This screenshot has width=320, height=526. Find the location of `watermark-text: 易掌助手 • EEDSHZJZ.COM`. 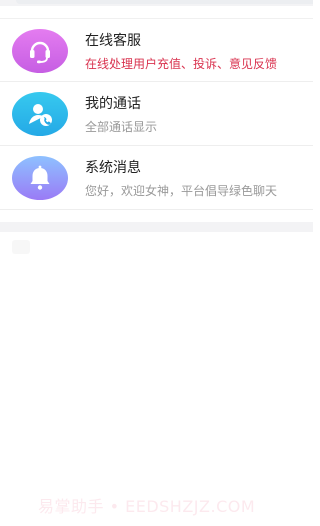

watermark-text: 易掌助手 • EEDSHZJZ.COM is located at coordinates (147, 506).